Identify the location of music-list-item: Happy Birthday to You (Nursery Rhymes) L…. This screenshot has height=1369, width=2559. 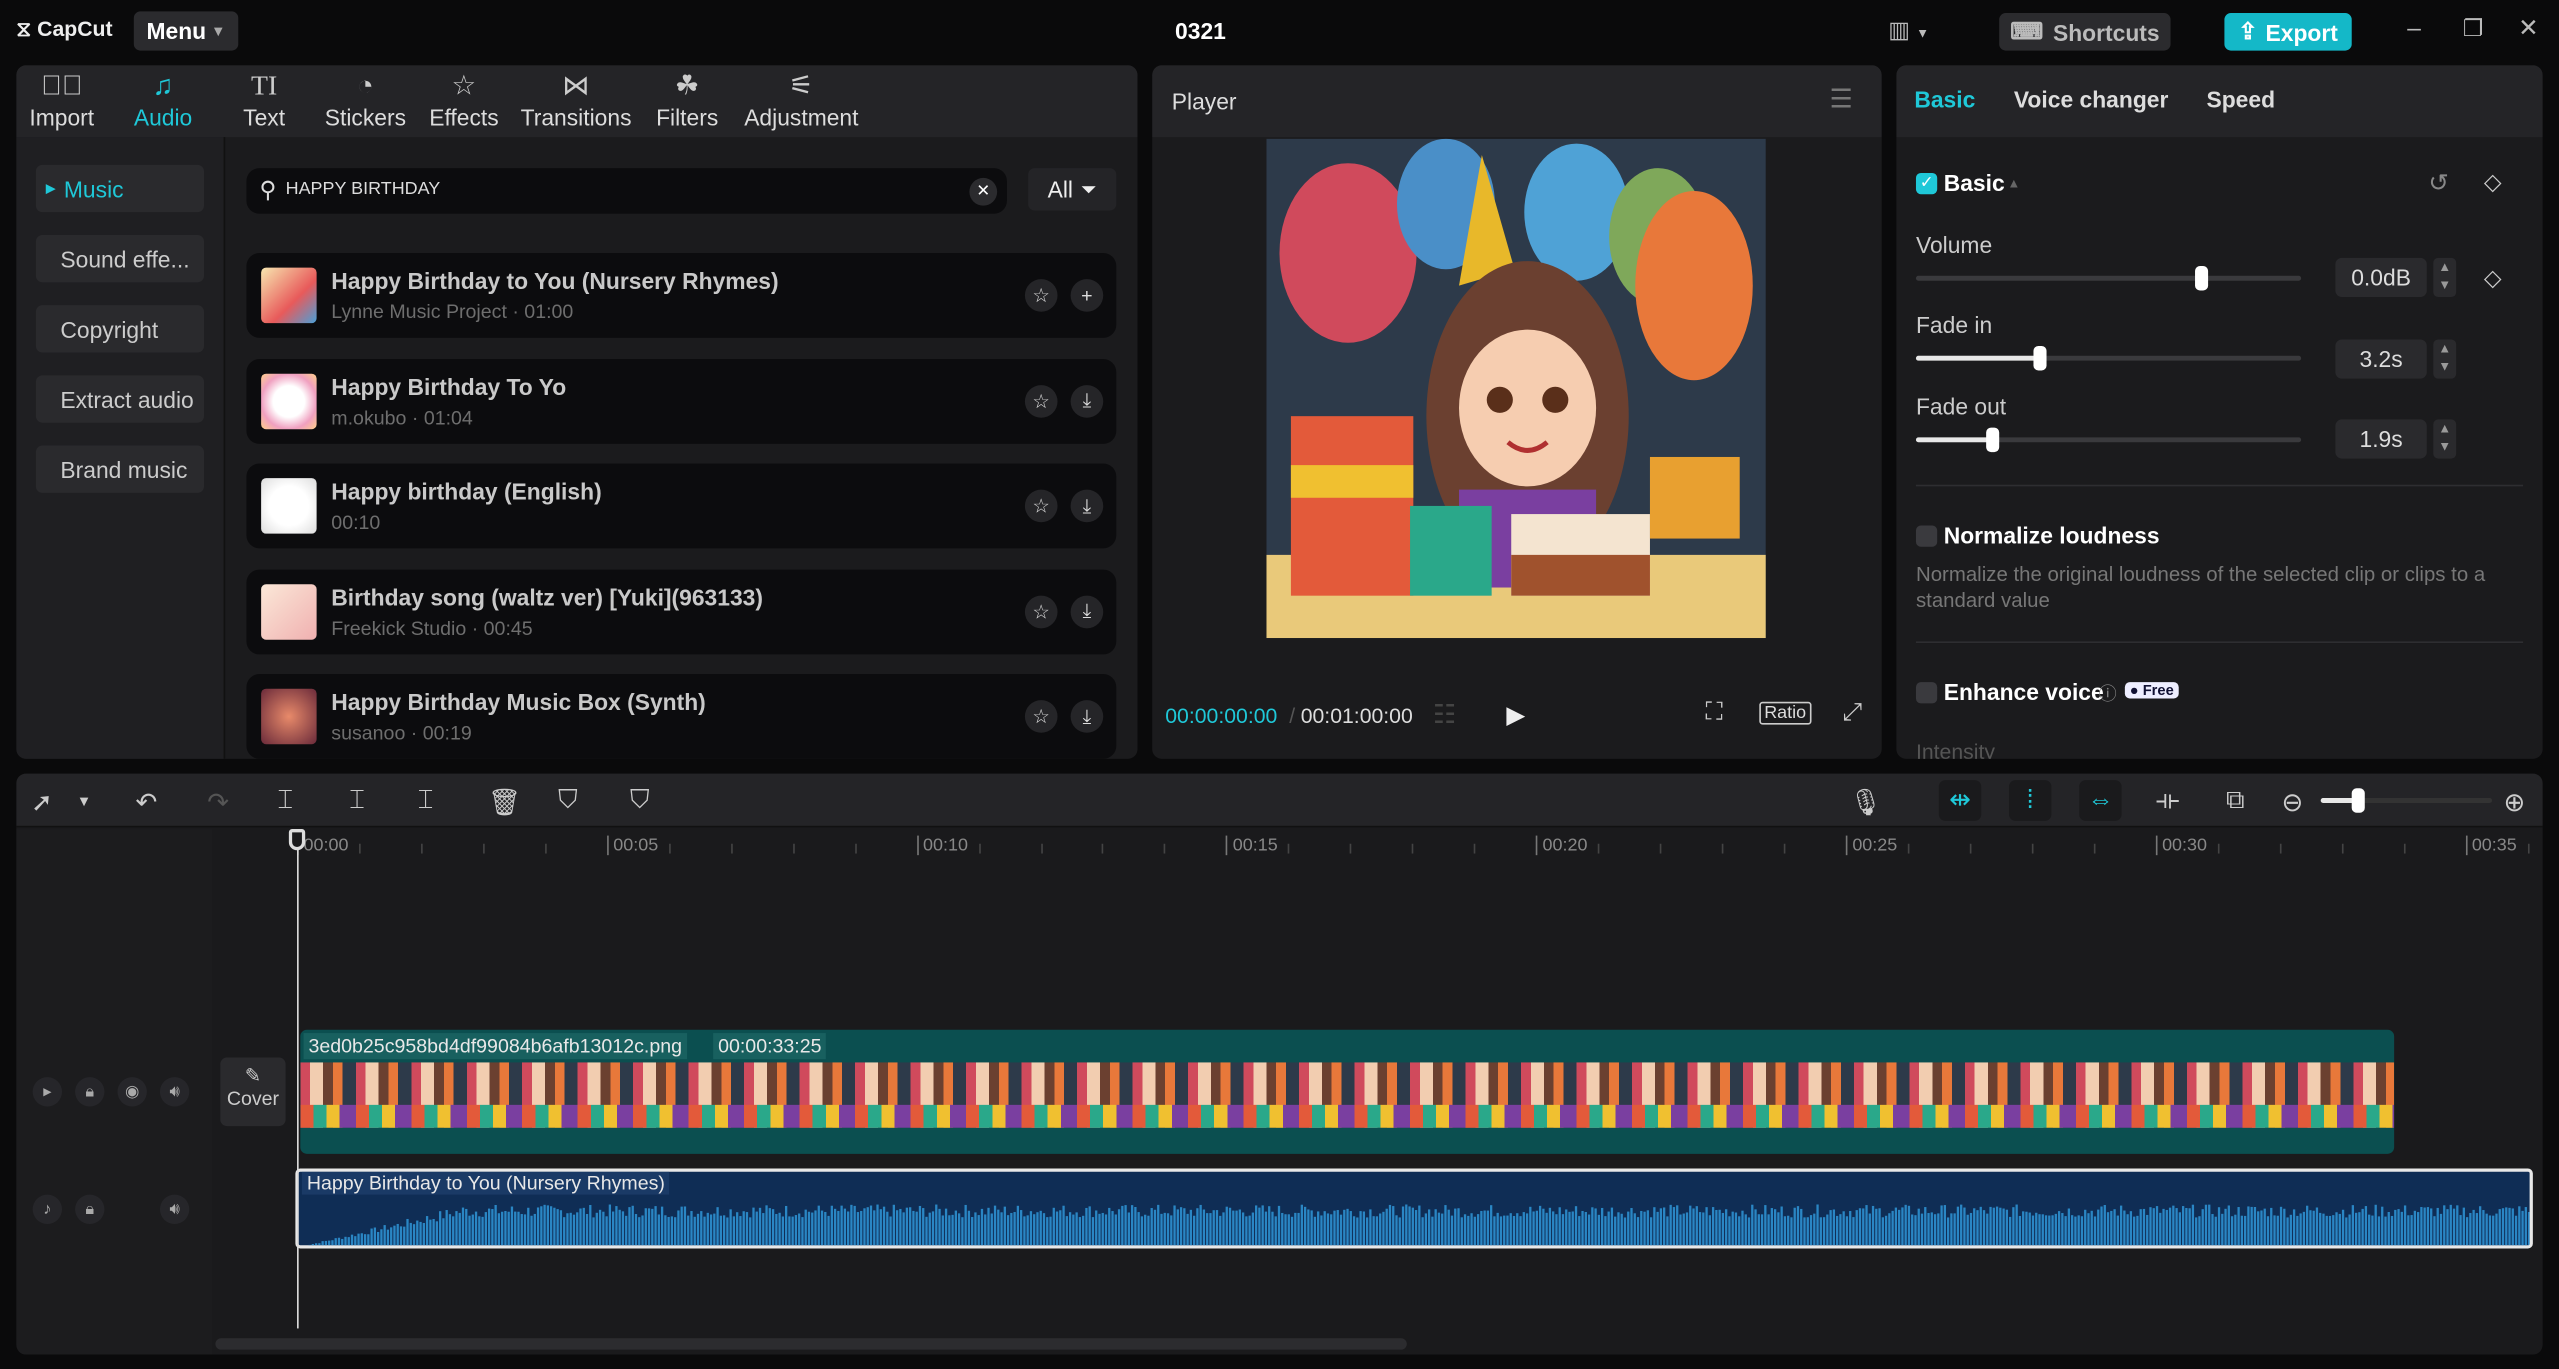
(681, 295).